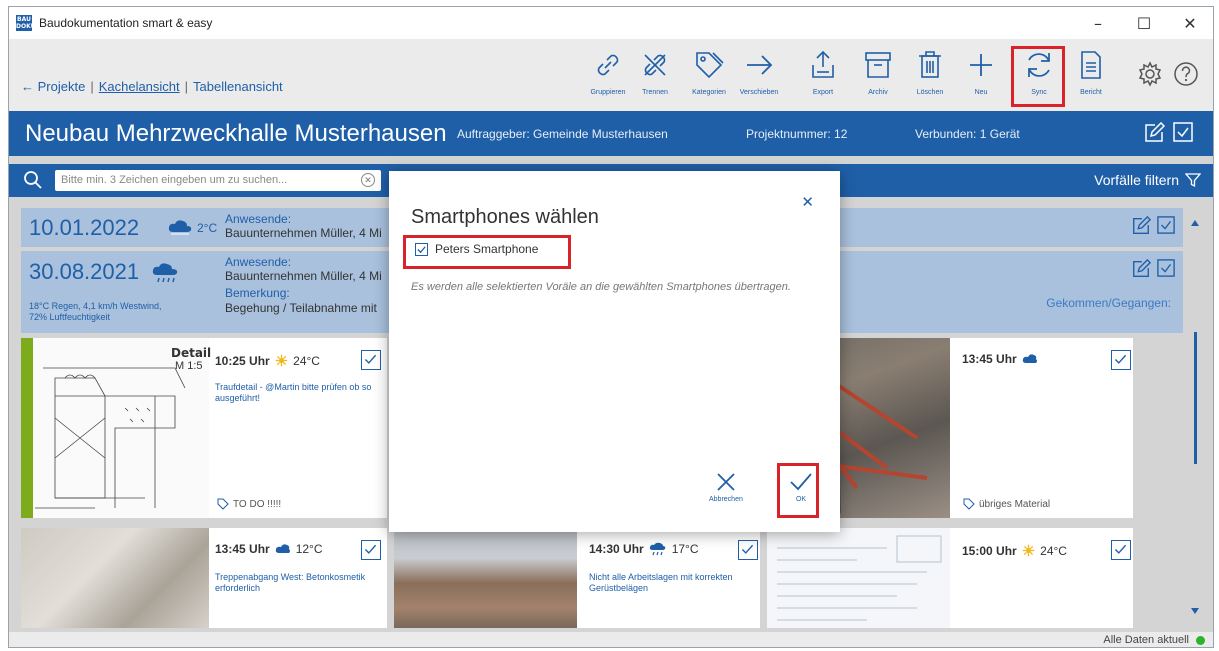 Image resolution: width=1219 pixels, height=651 pixels. Describe the element at coordinates (655, 92) in the screenshot. I see `split-label: Trennen` at that location.